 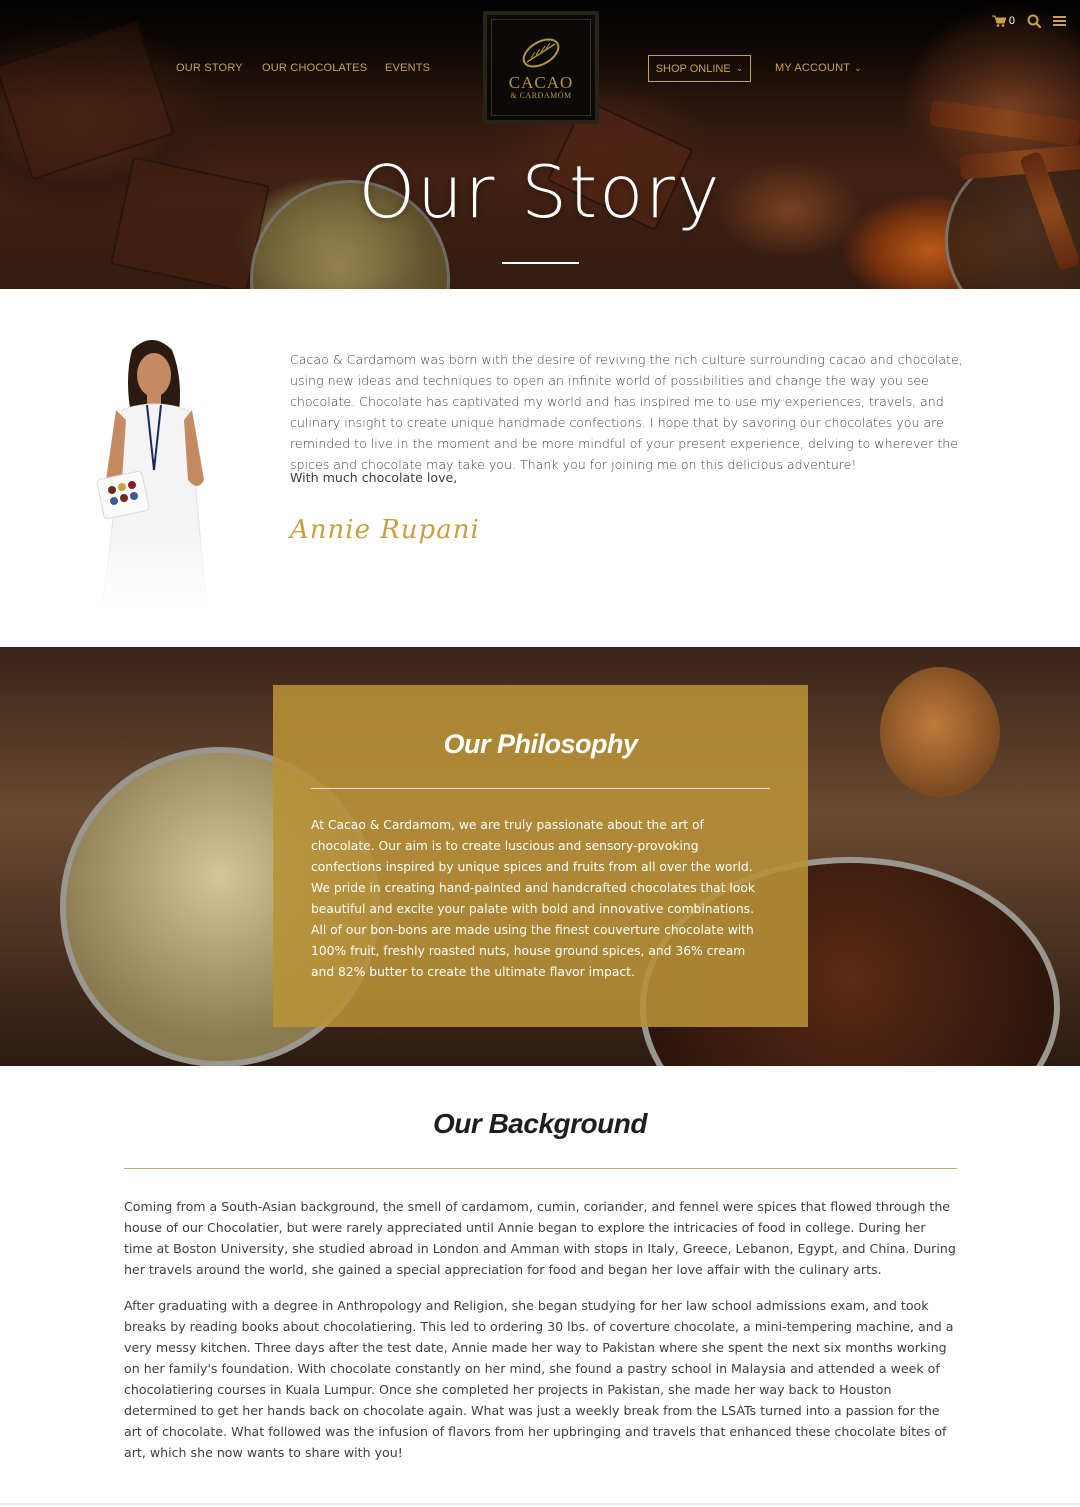 I want to click on founder-signature: Annie Rupani, so click(x=385, y=530).